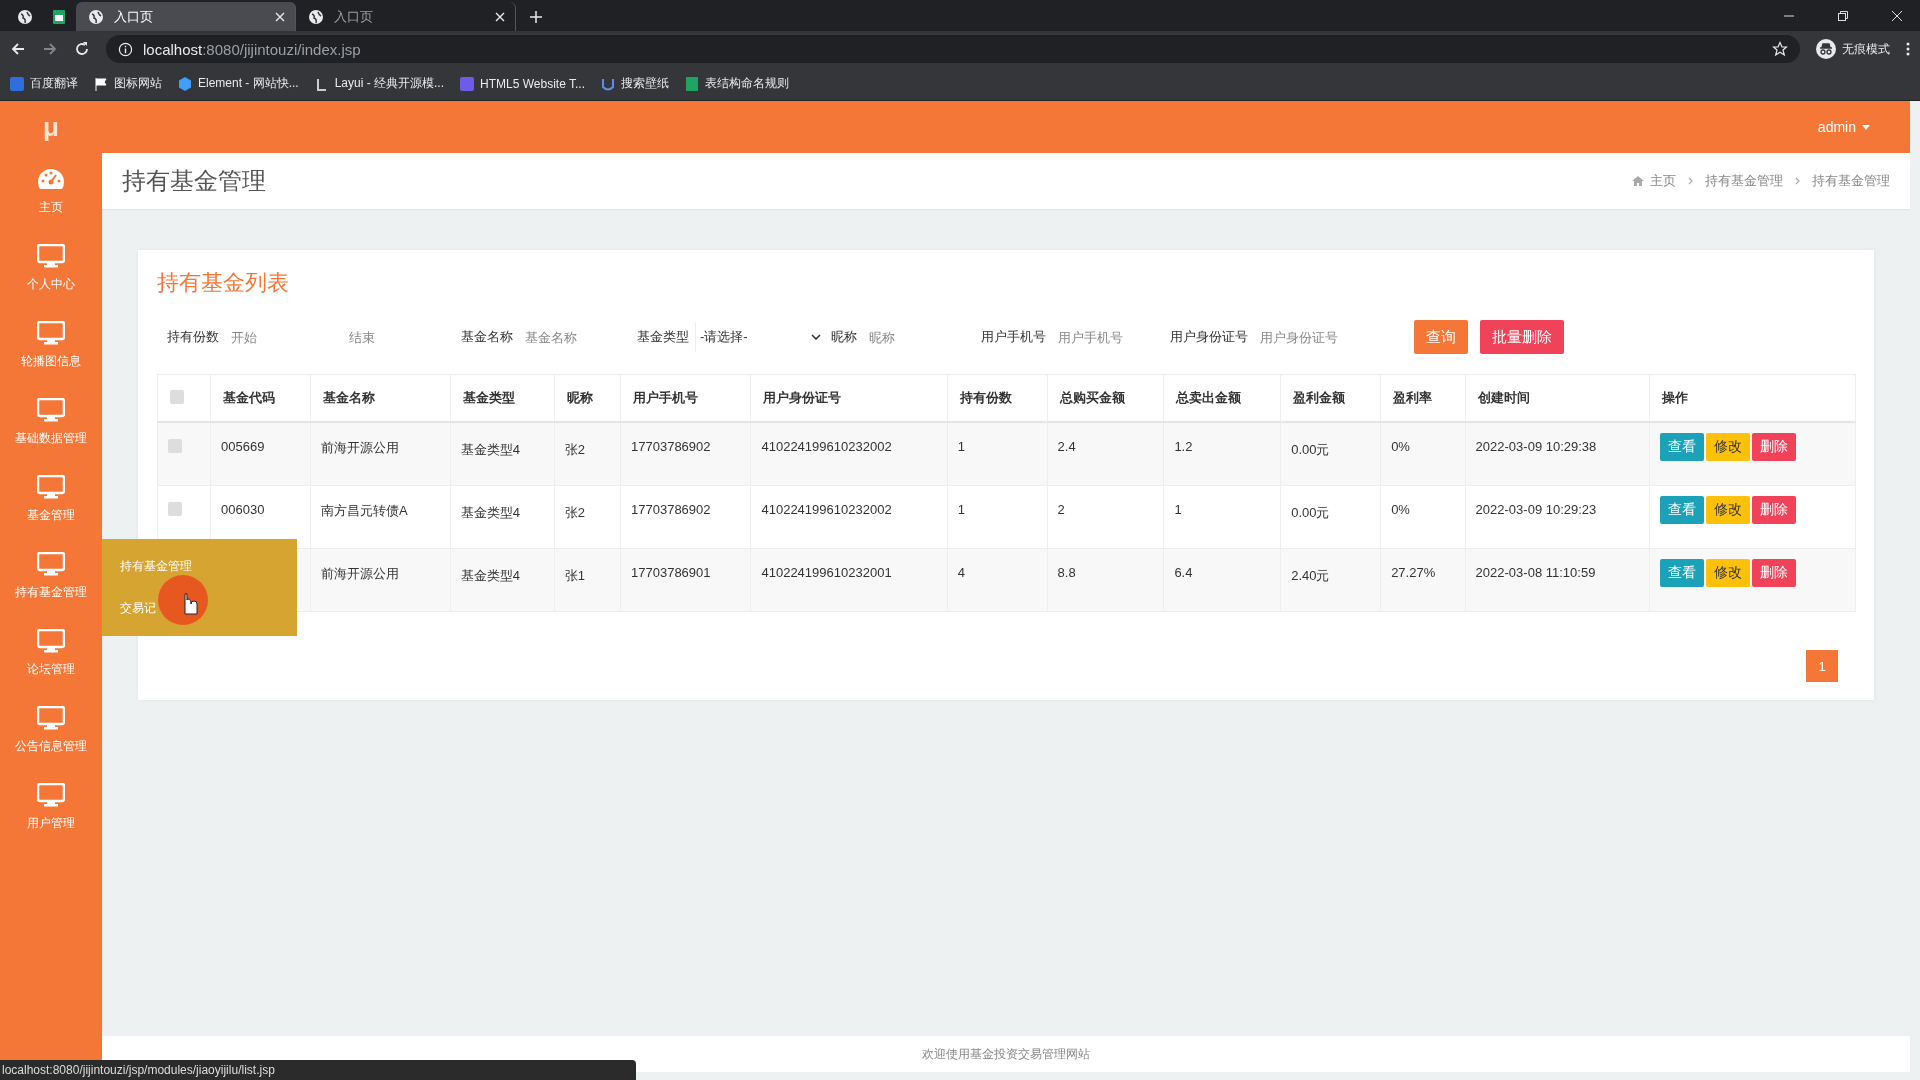 This screenshot has width=1920, height=1080. I want to click on table-cell: 基金类型4, so click(490, 513).